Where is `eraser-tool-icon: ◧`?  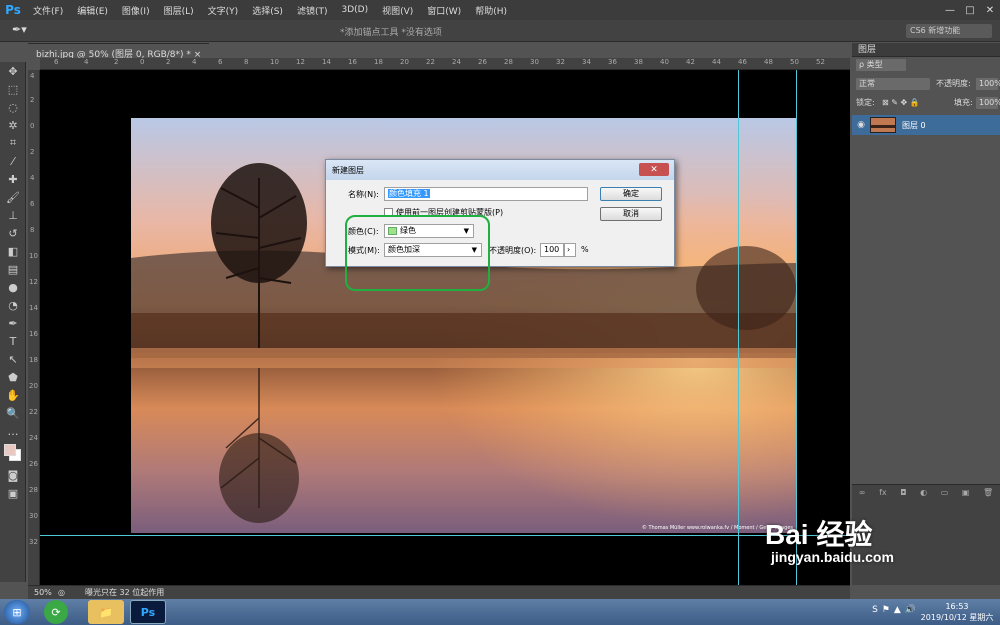 eraser-tool-icon: ◧ is located at coordinates (13, 251).